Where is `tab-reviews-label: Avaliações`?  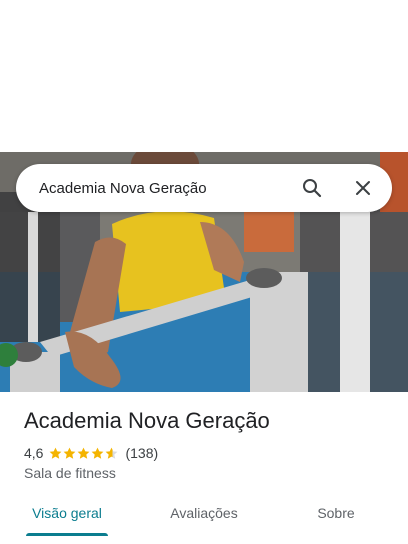 tab-reviews-label: Avaliações is located at coordinates (204, 513).